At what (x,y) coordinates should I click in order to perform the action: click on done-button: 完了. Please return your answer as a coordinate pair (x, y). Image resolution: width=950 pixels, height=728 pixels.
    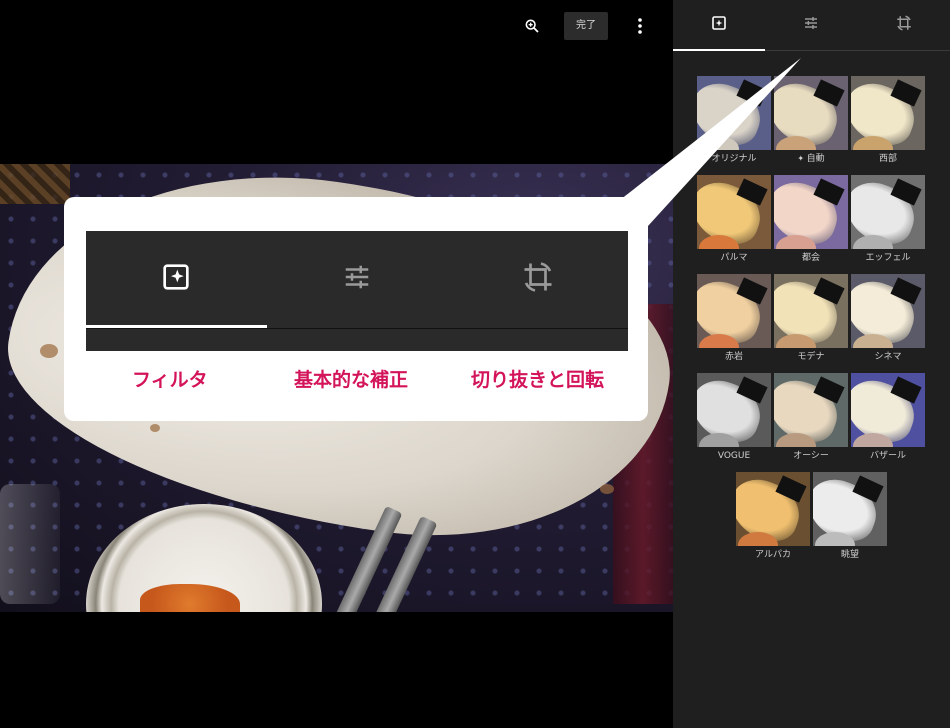
    Looking at the image, I should click on (586, 26).